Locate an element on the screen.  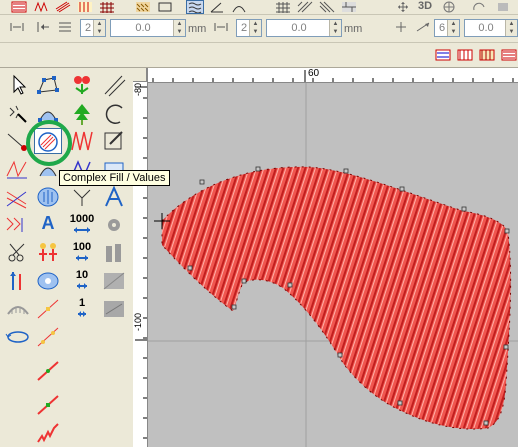
zigzag-icon is located at coordinates (41, 7).